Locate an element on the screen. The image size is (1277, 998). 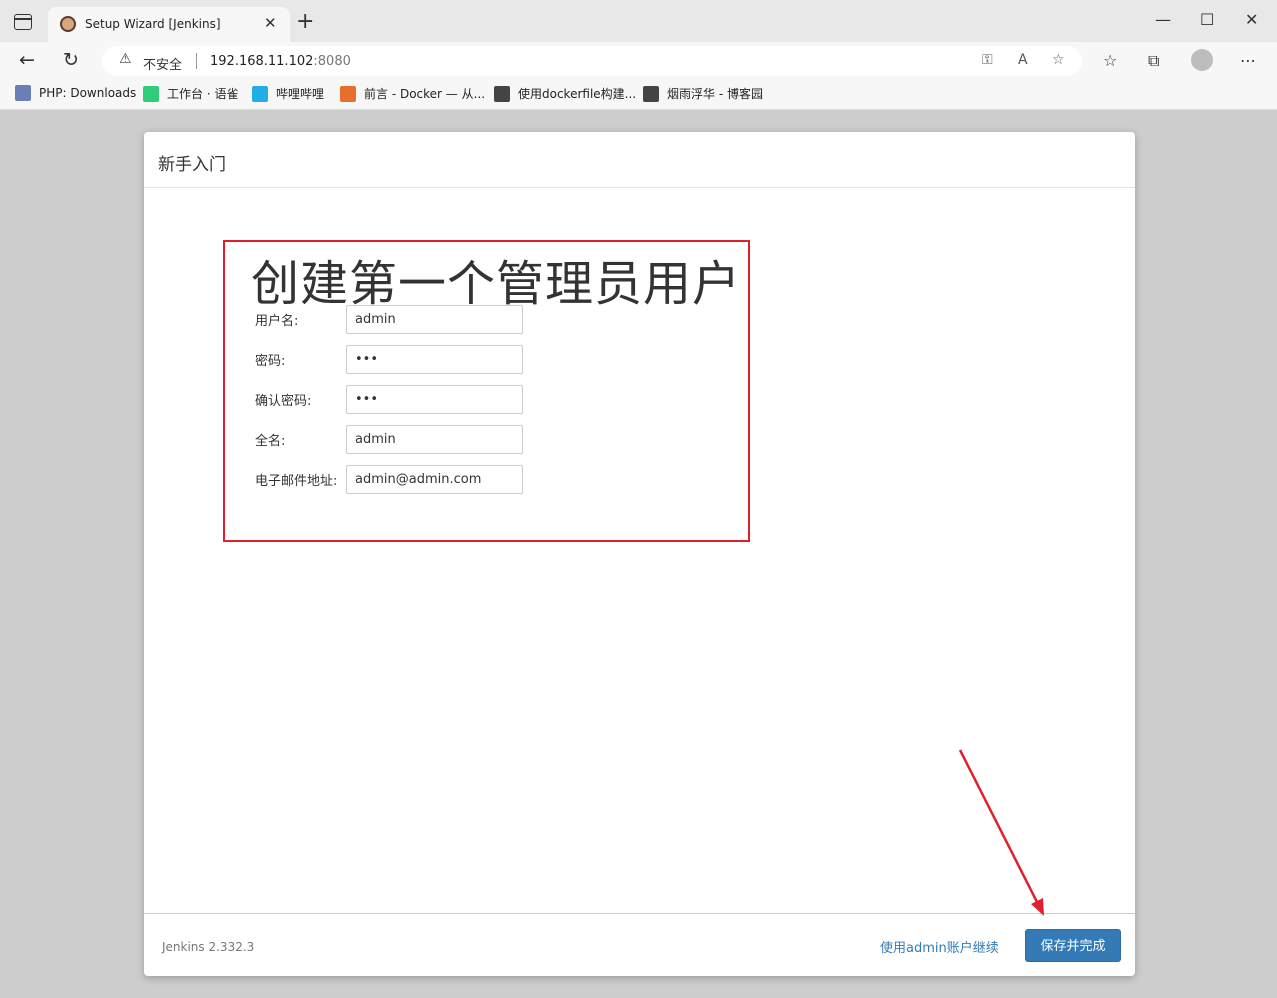
email-input: admin@admin.com is located at coordinates (434, 479).